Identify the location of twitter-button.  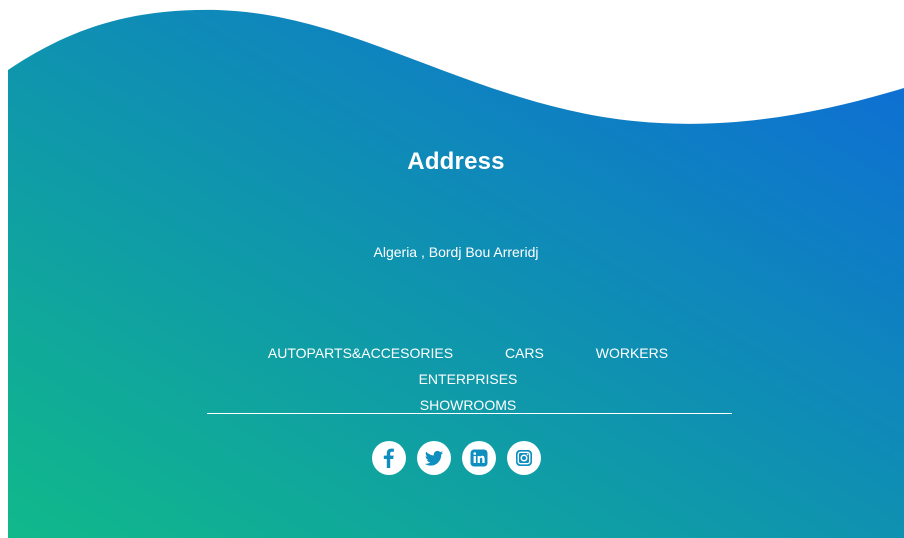
(433, 458).